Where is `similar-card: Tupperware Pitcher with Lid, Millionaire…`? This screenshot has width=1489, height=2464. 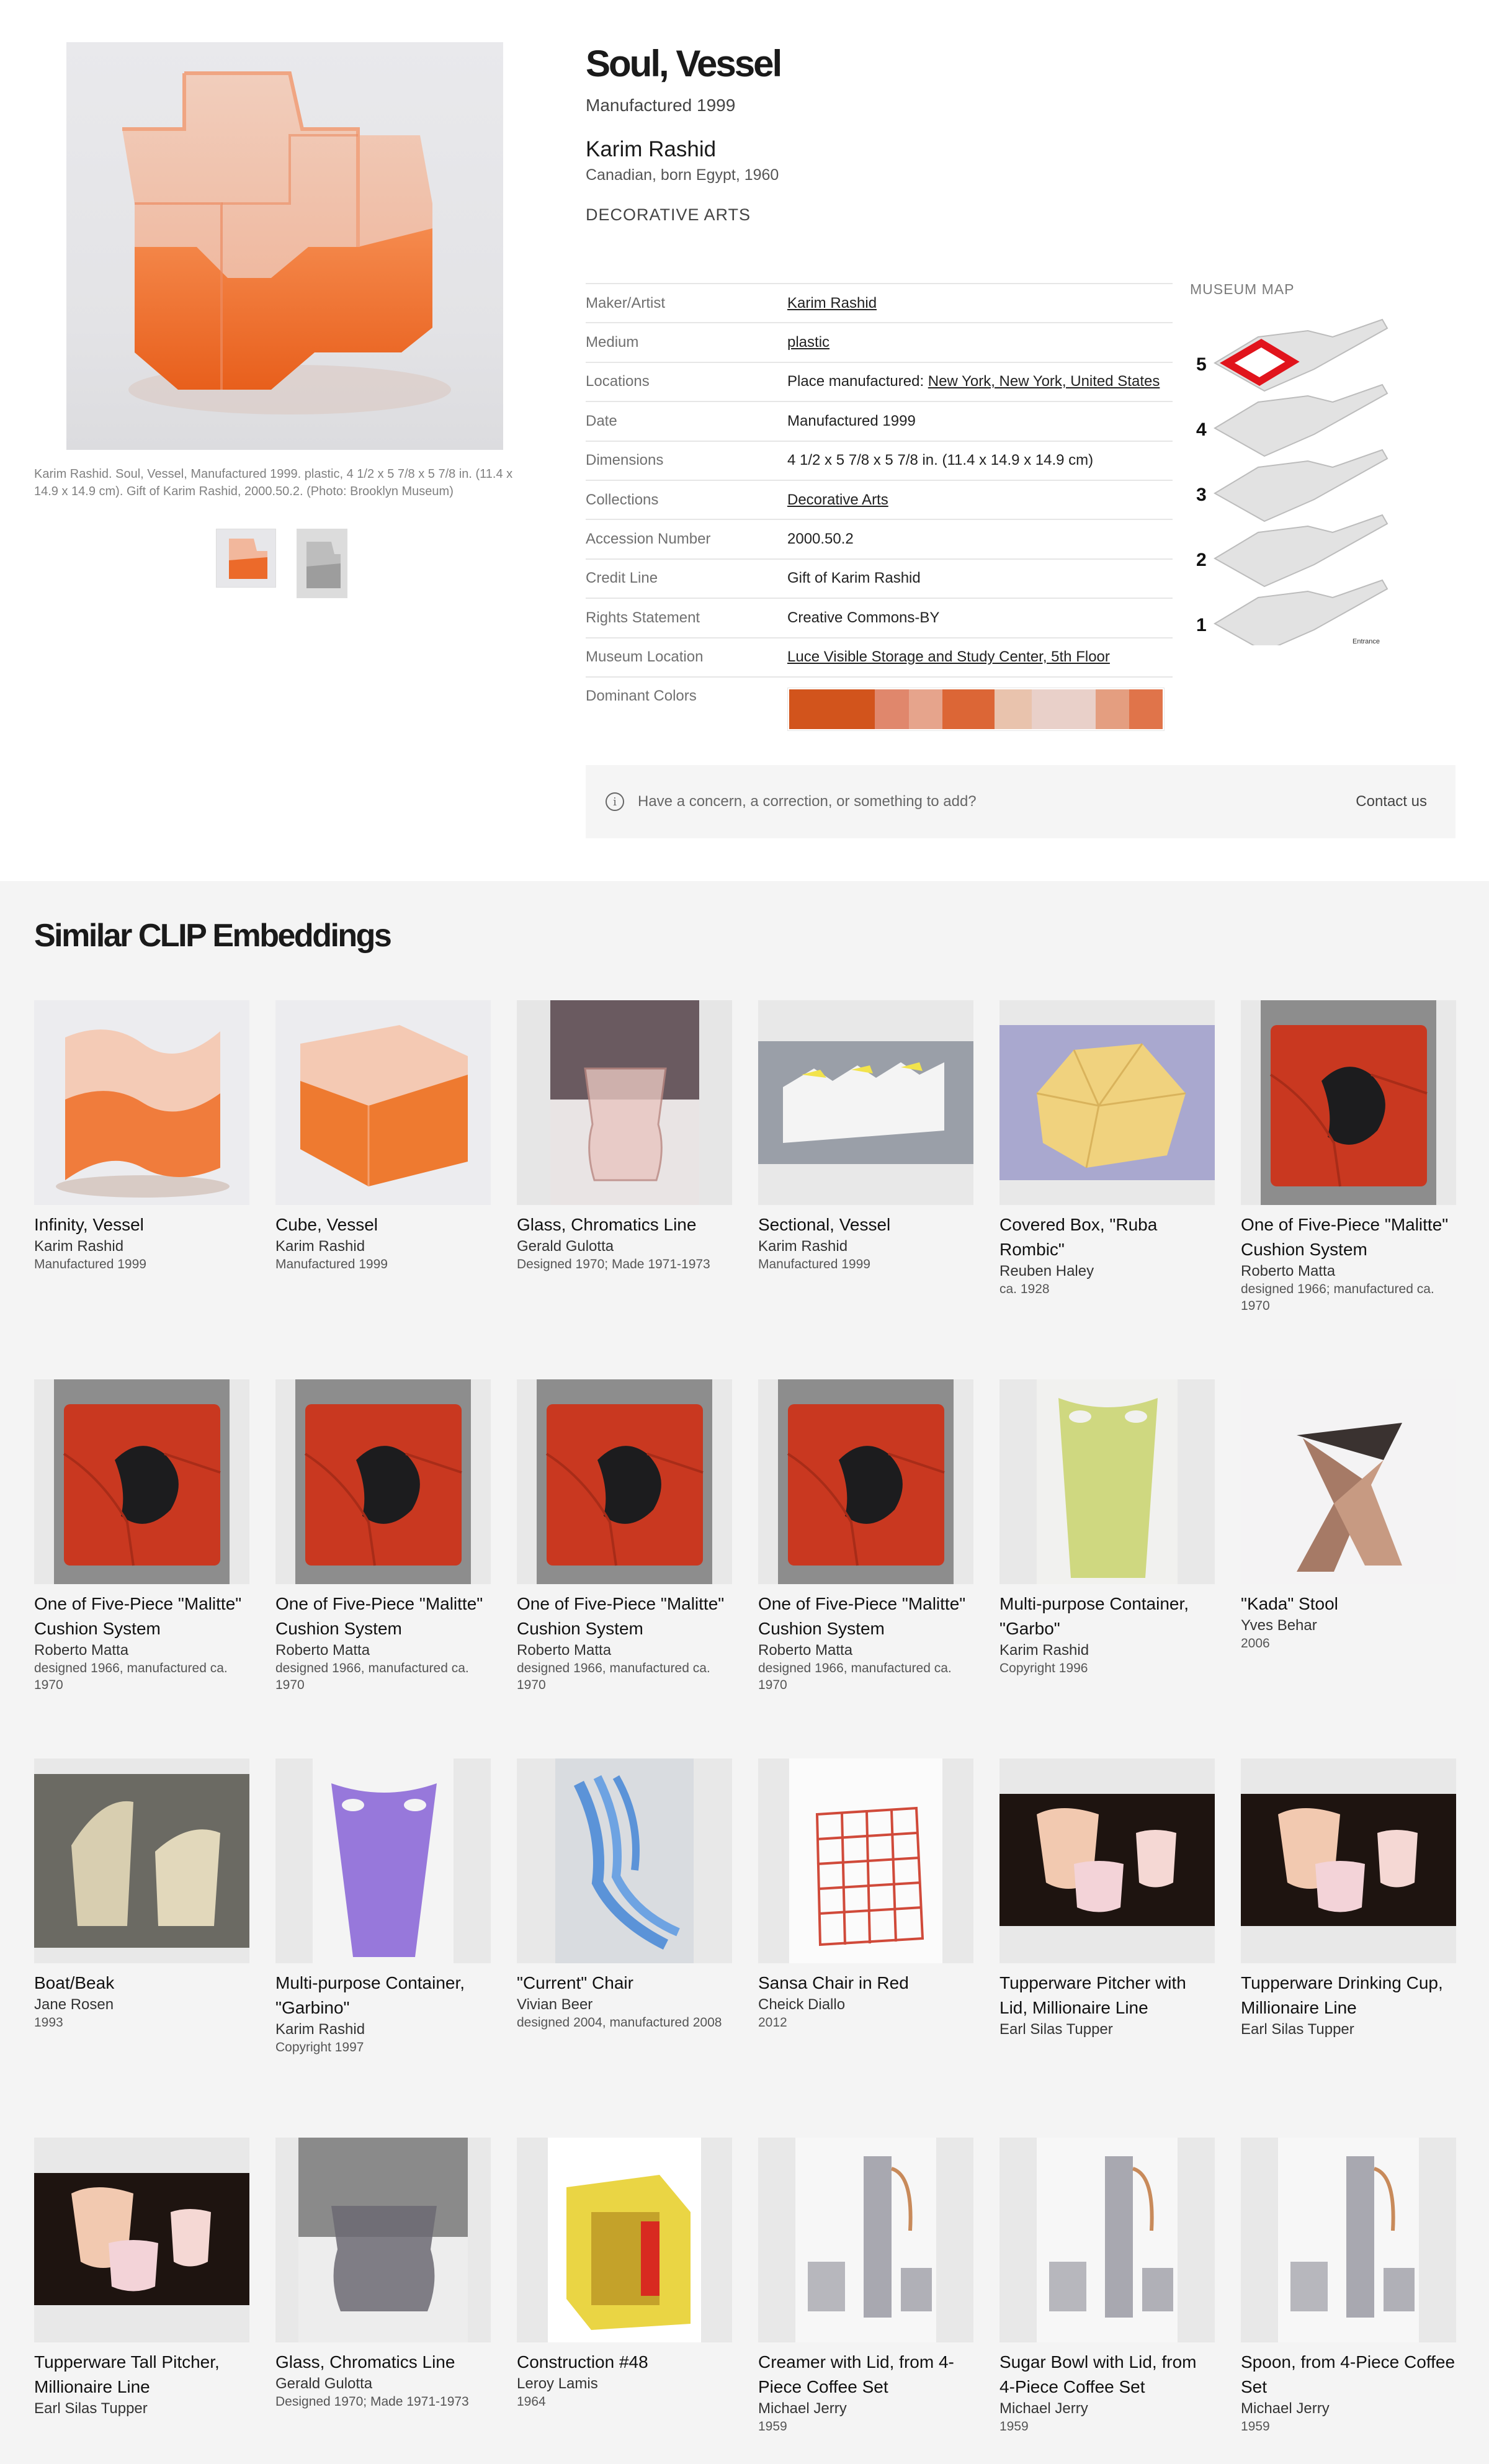
similar-card: Tupperware Pitcher with Lid, Millionaire… is located at coordinates (1107, 1898).